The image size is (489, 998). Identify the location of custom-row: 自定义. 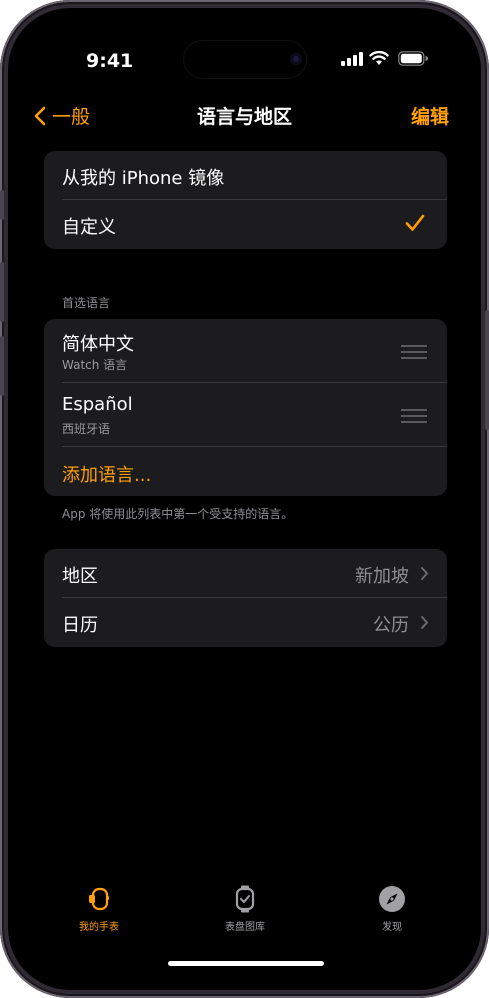
(245, 224).